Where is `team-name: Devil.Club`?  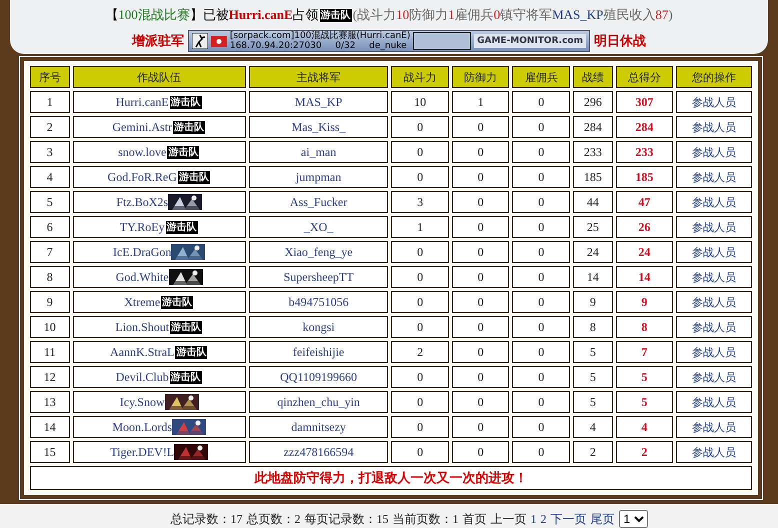
team-name: Devil.Club is located at coordinates (142, 377).